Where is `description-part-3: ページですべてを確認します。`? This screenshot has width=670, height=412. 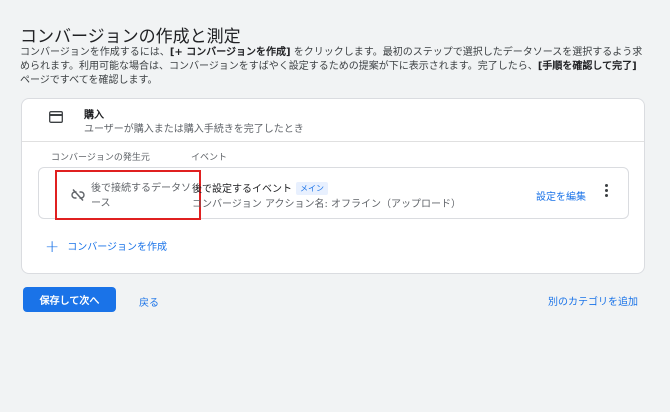 description-part-3: ページですべてを確認します。 is located at coordinates (89, 80).